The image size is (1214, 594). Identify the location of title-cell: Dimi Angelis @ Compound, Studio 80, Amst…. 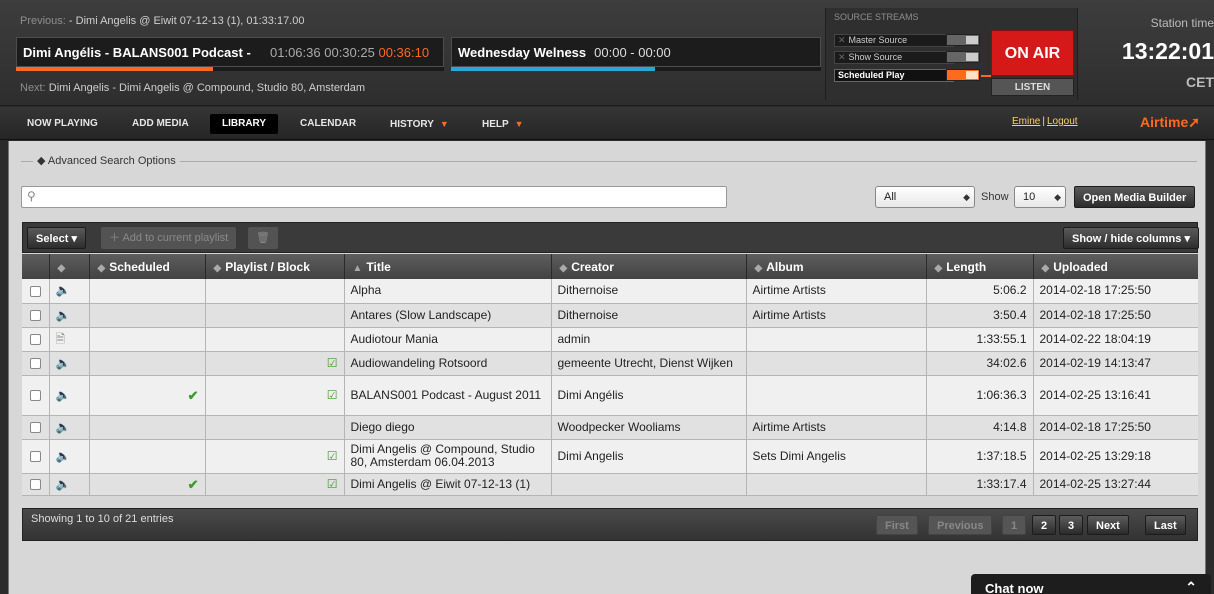
(448, 456).